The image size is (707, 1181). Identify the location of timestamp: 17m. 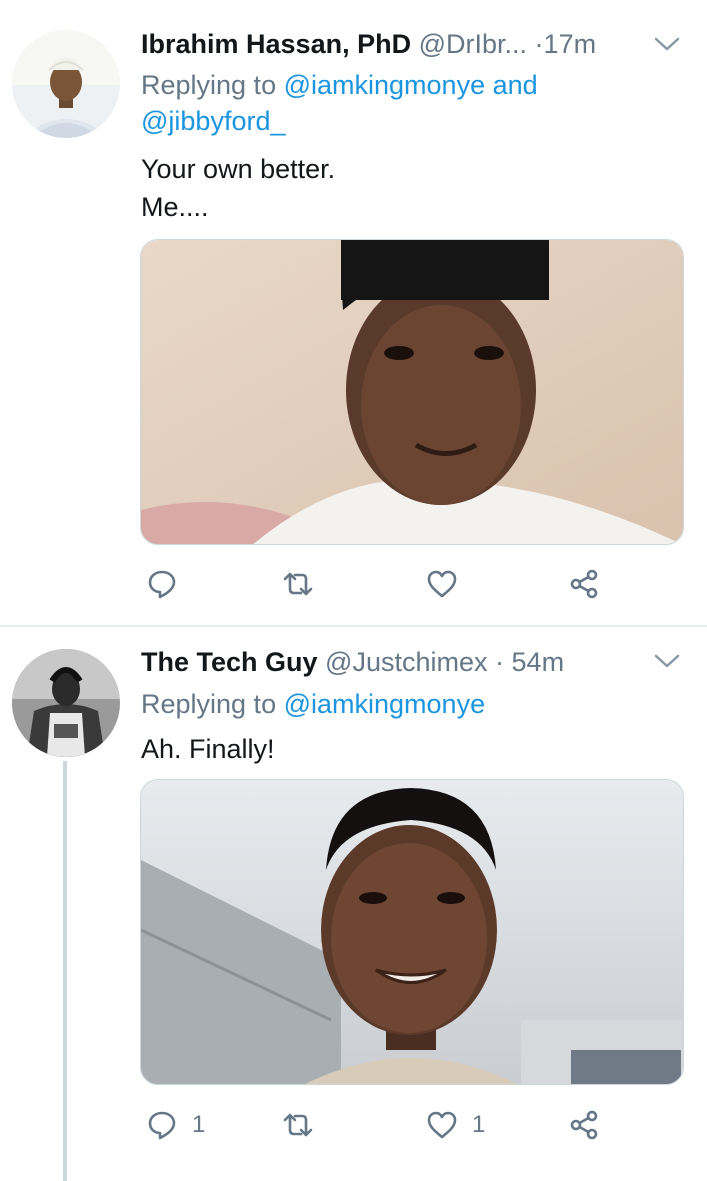
(570, 44).